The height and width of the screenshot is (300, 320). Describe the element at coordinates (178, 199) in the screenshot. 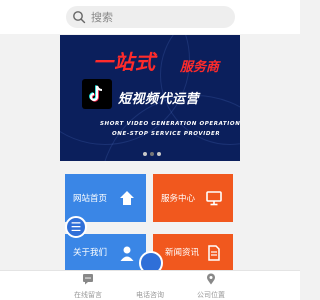

I see `tile-label: 服务中心` at that location.